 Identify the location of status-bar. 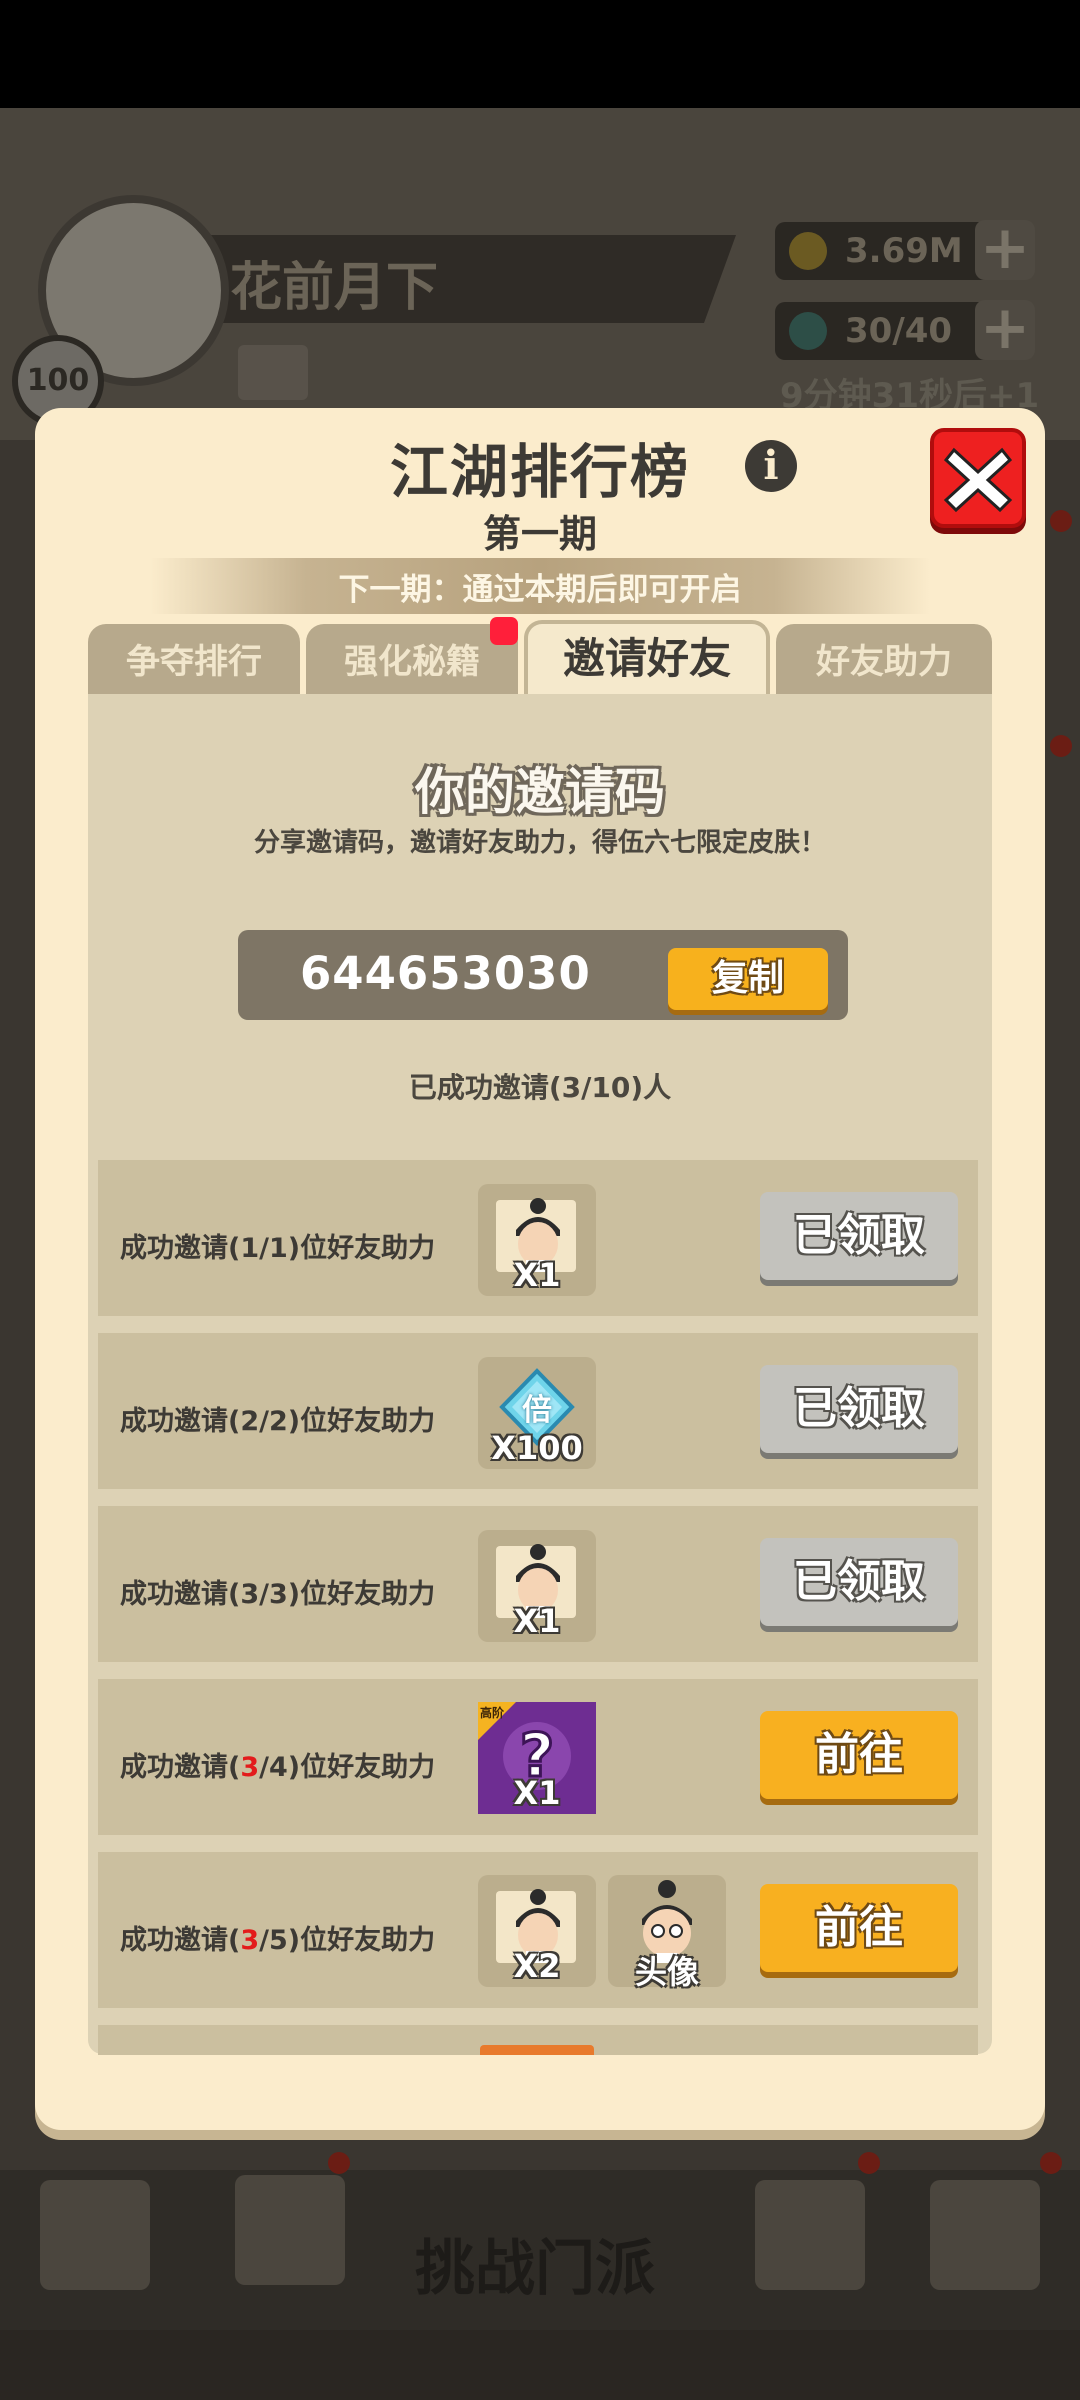
(540, 54).